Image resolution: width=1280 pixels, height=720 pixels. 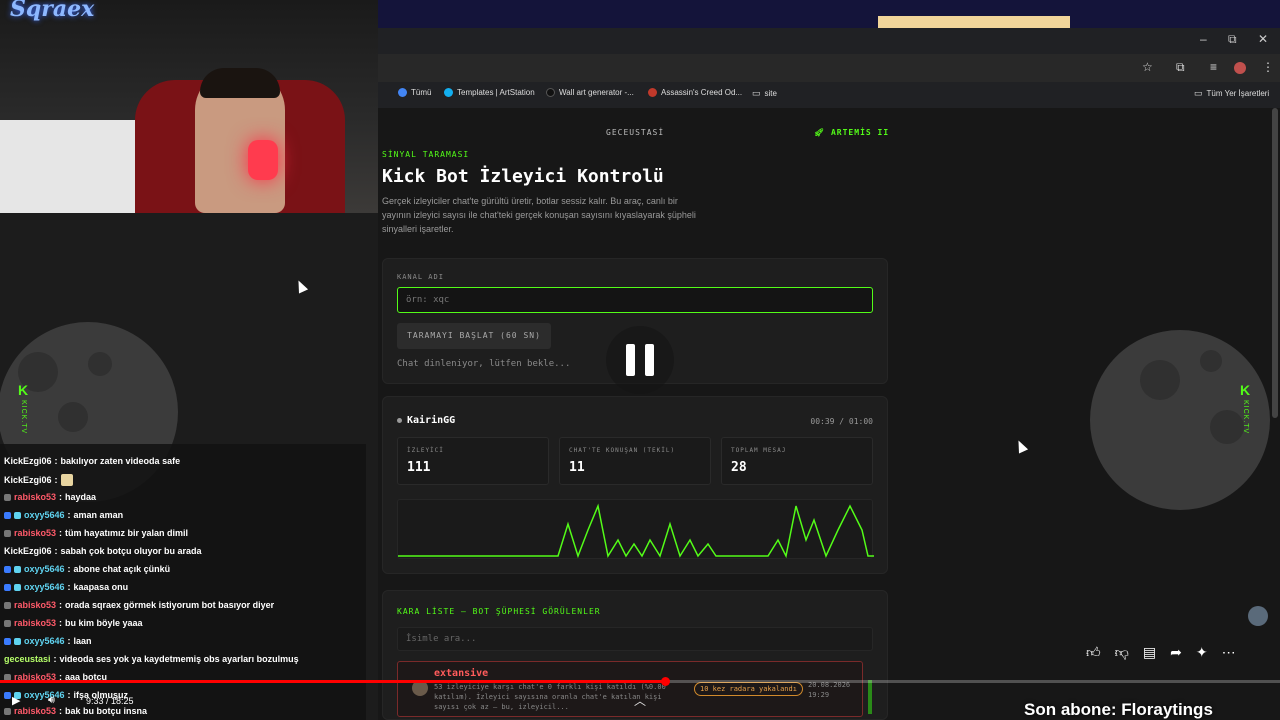 I want to click on stat-messages: TOPLAM MESAJ 28, so click(x=797, y=461).